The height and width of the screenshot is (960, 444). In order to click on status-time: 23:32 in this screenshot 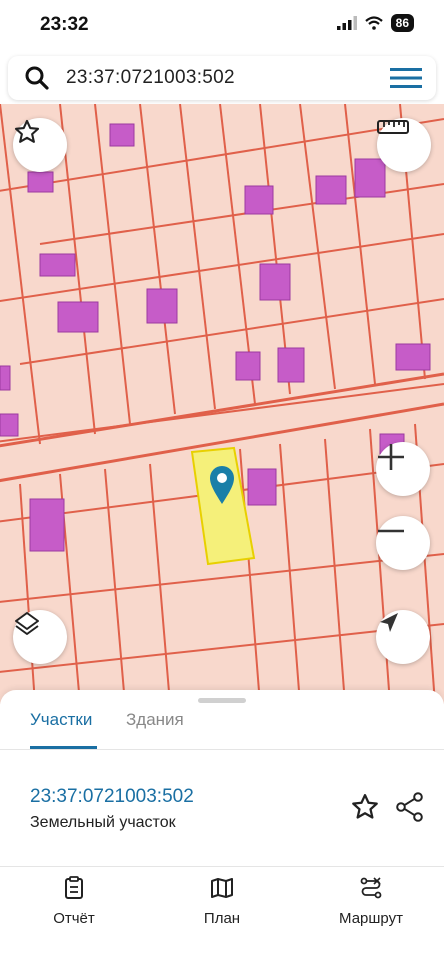, I will do `click(64, 24)`.